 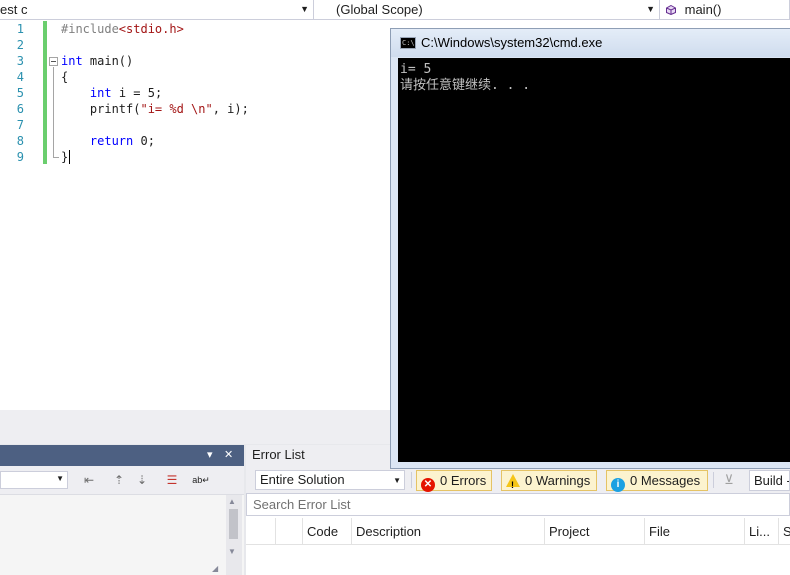 I want to click on scroll-up-icon: ▲, so click(x=232, y=501).